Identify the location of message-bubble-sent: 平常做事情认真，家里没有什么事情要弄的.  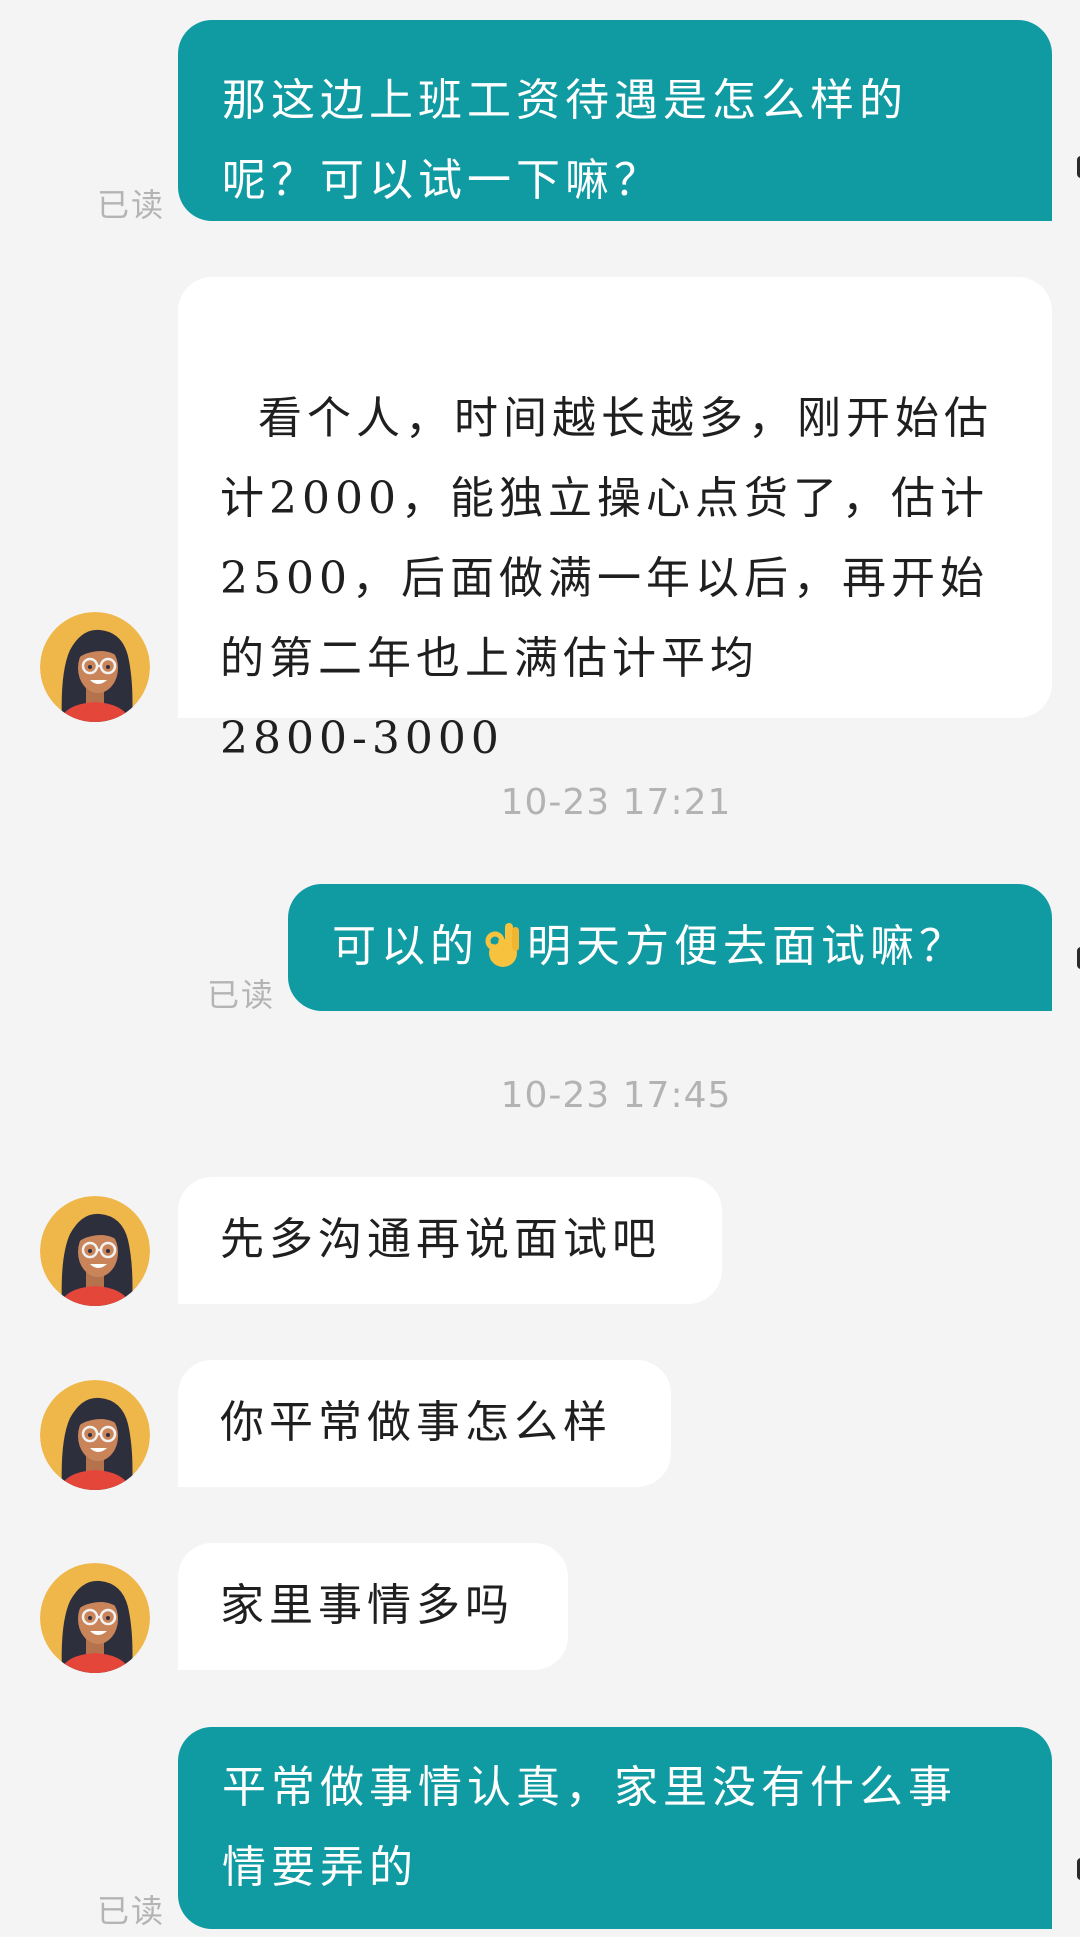
(615, 1828).